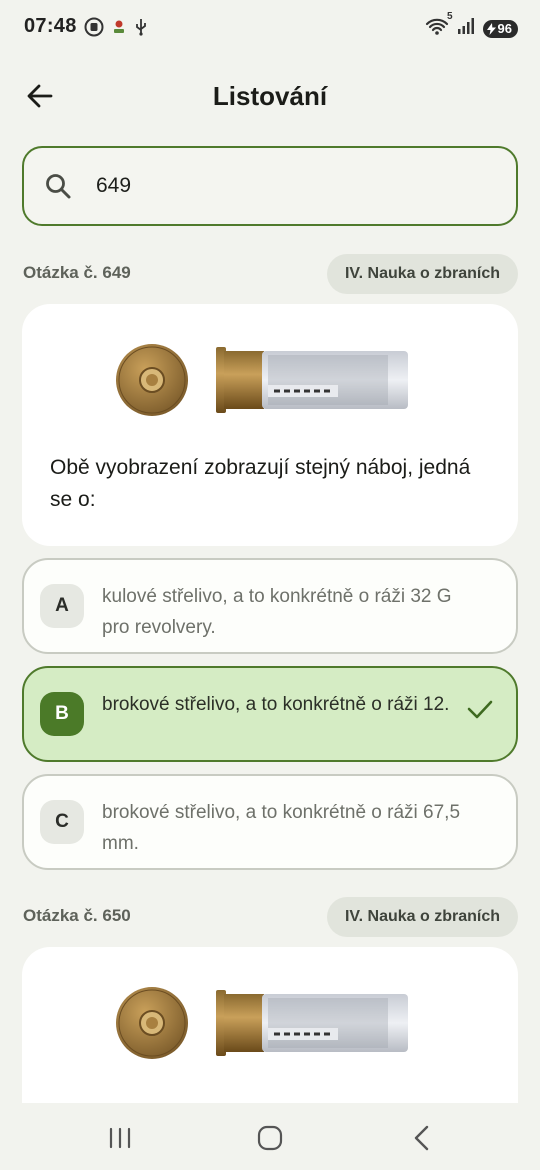 Image resolution: width=540 pixels, height=1170 pixels. Describe the element at coordinates (119, 29) in the screenshot. I see `app-notification-icon` at that location.